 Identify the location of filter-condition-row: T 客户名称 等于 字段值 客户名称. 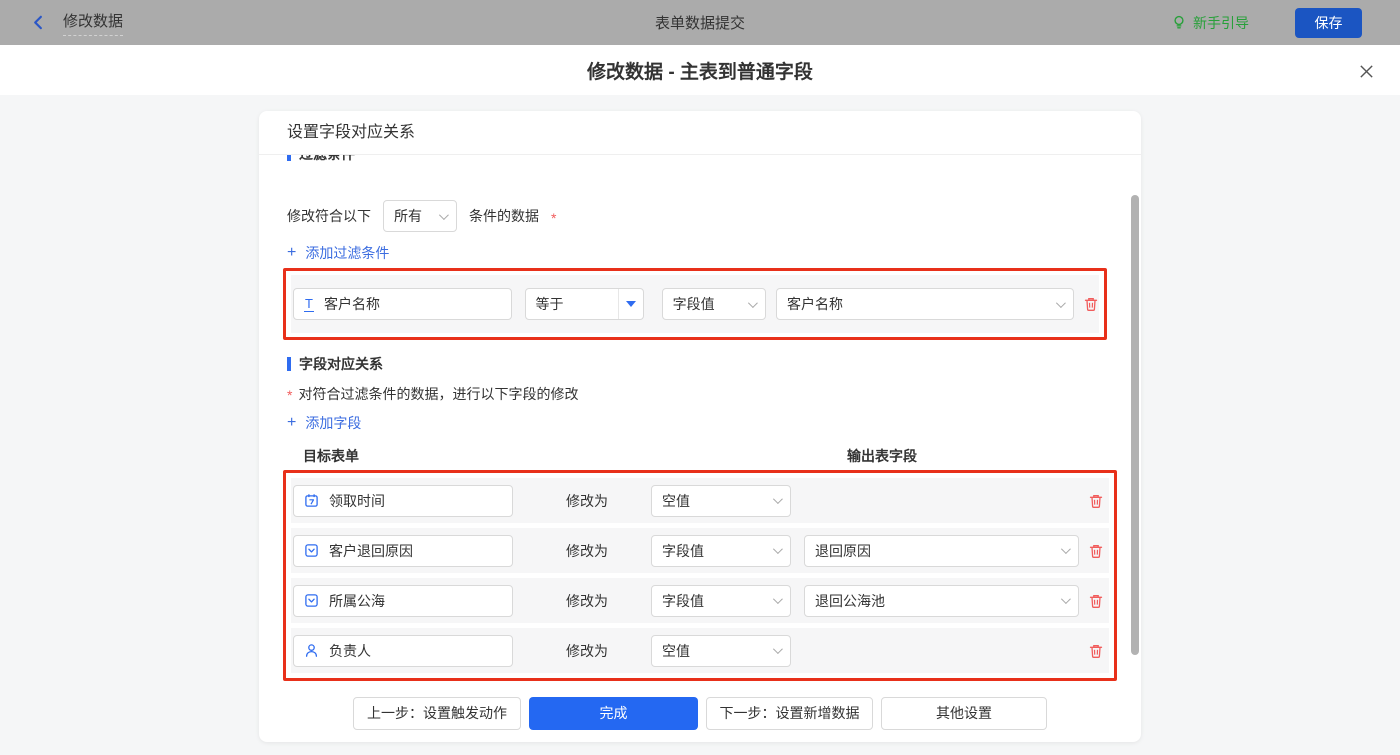
(695, 304).